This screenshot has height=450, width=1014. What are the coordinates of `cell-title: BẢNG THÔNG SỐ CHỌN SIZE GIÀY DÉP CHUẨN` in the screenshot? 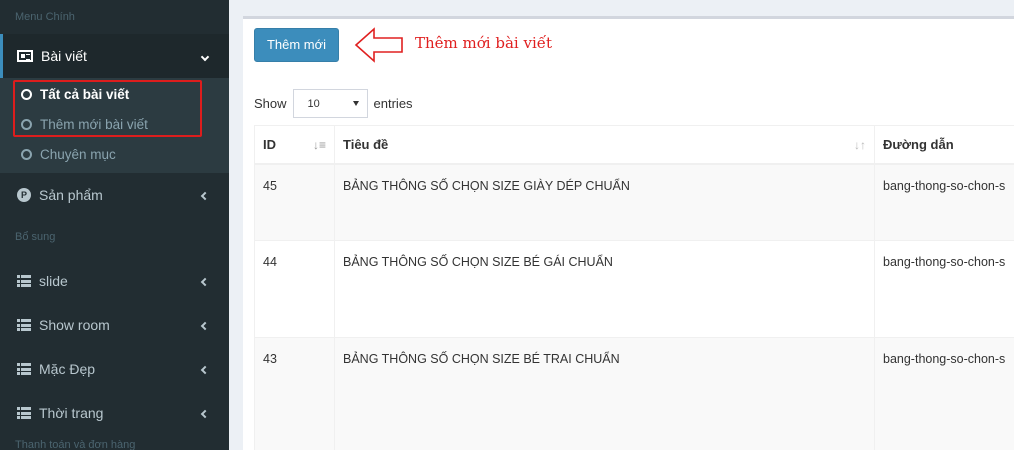 It's located at (604, 202).